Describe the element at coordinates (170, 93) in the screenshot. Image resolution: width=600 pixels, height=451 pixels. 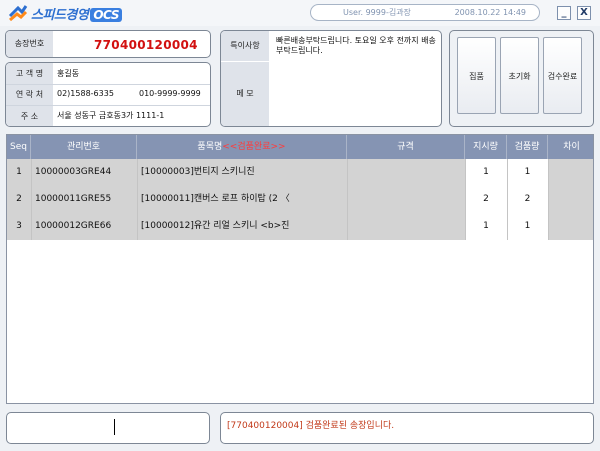
I see `customer-phone-2: 010-9999-9999` at that location.